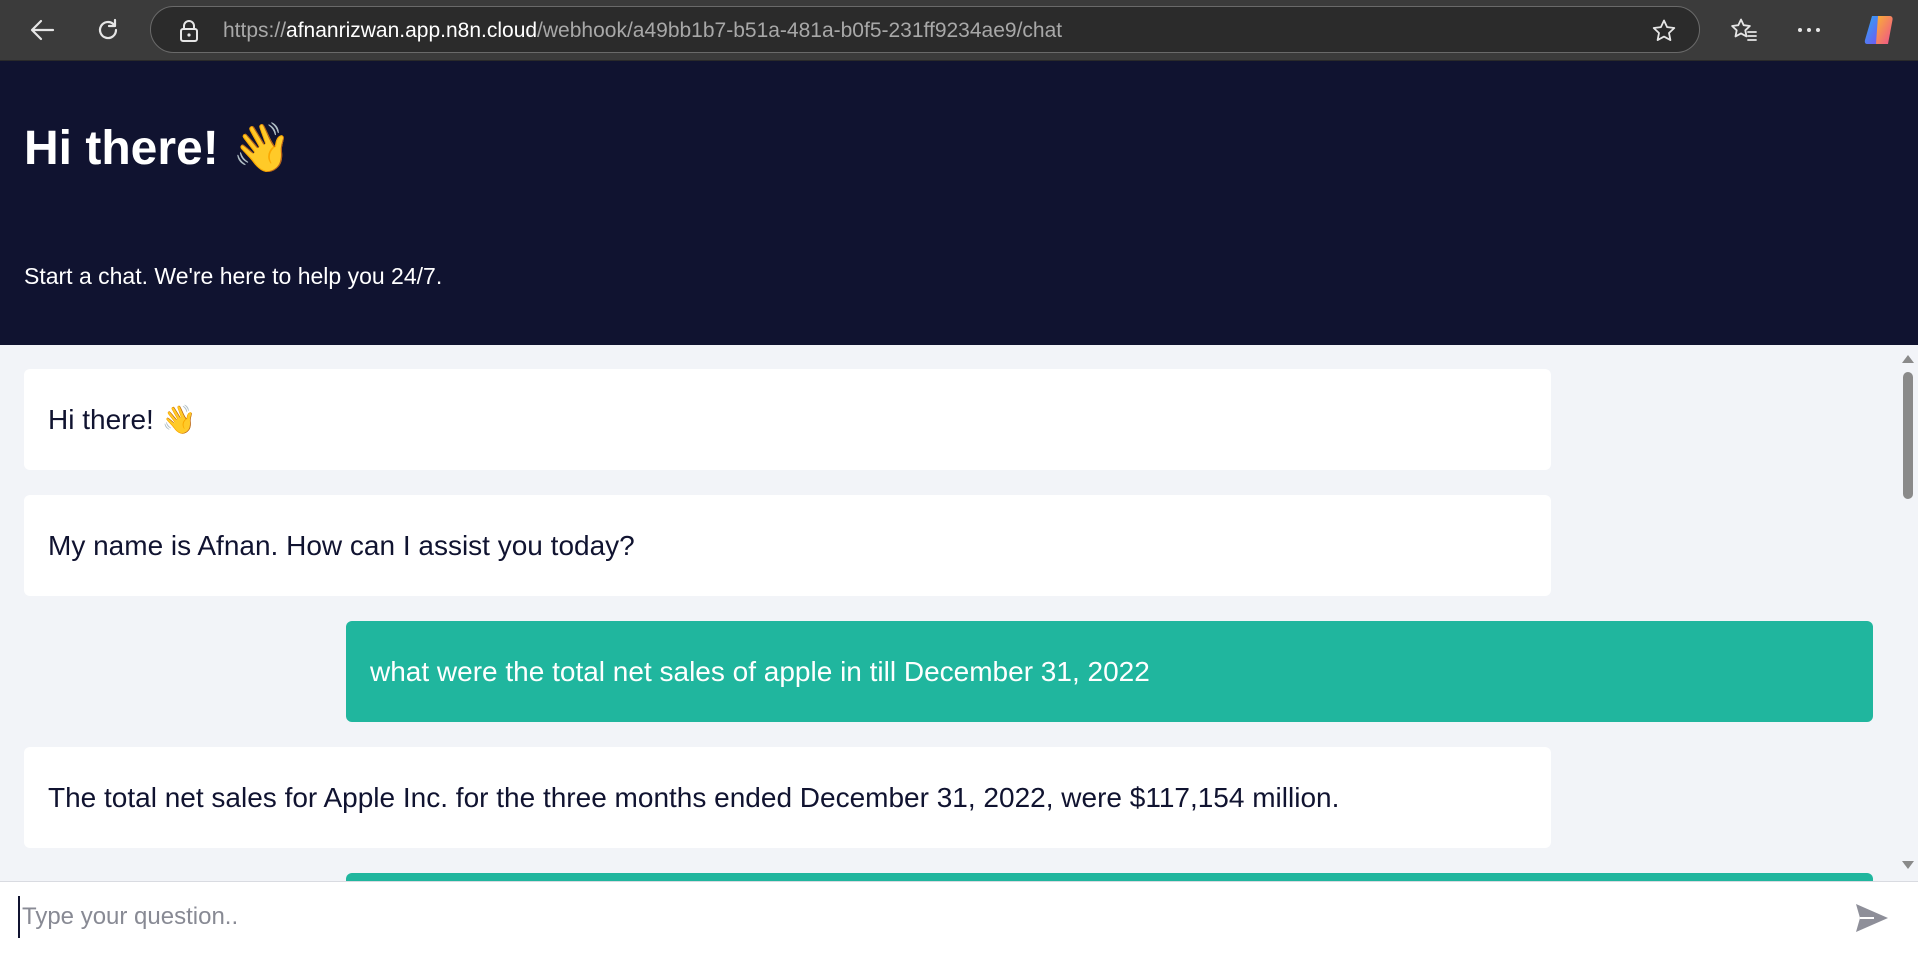  Describe the element at coordinates (412, 30) in the screenshot. I see `url-host: afnanrizwan.app.n8n.cloud` at that location.